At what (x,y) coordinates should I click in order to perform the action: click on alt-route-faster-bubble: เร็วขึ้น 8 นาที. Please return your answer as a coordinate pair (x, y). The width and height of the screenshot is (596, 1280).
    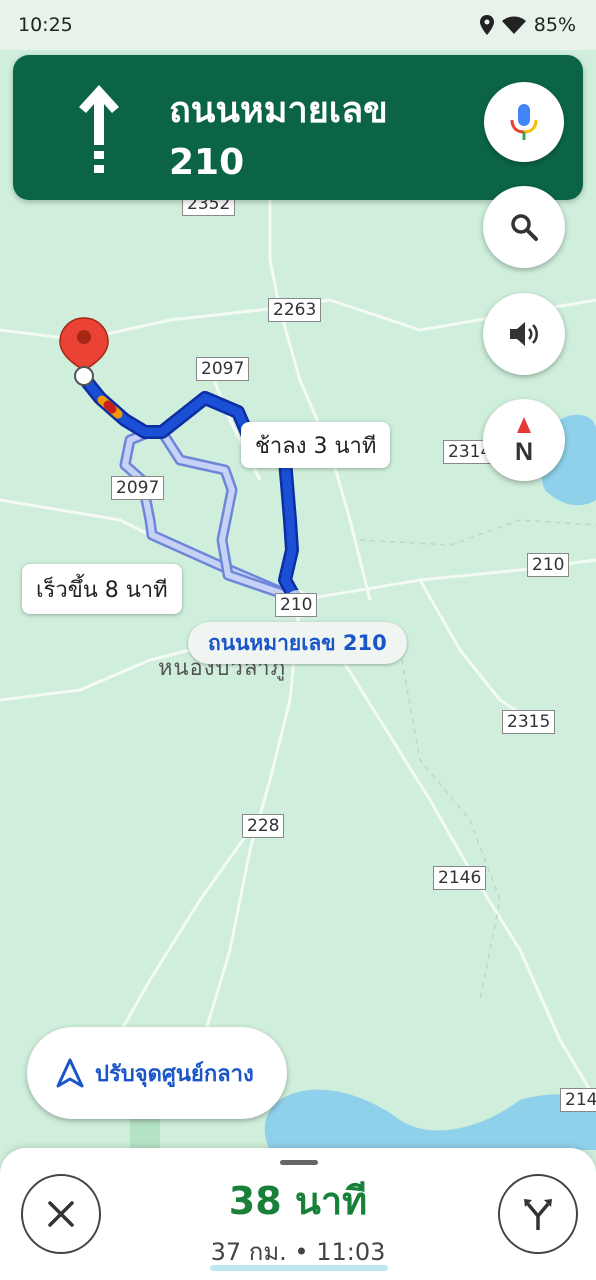
    Looking at the image, I should click on (102, 589).